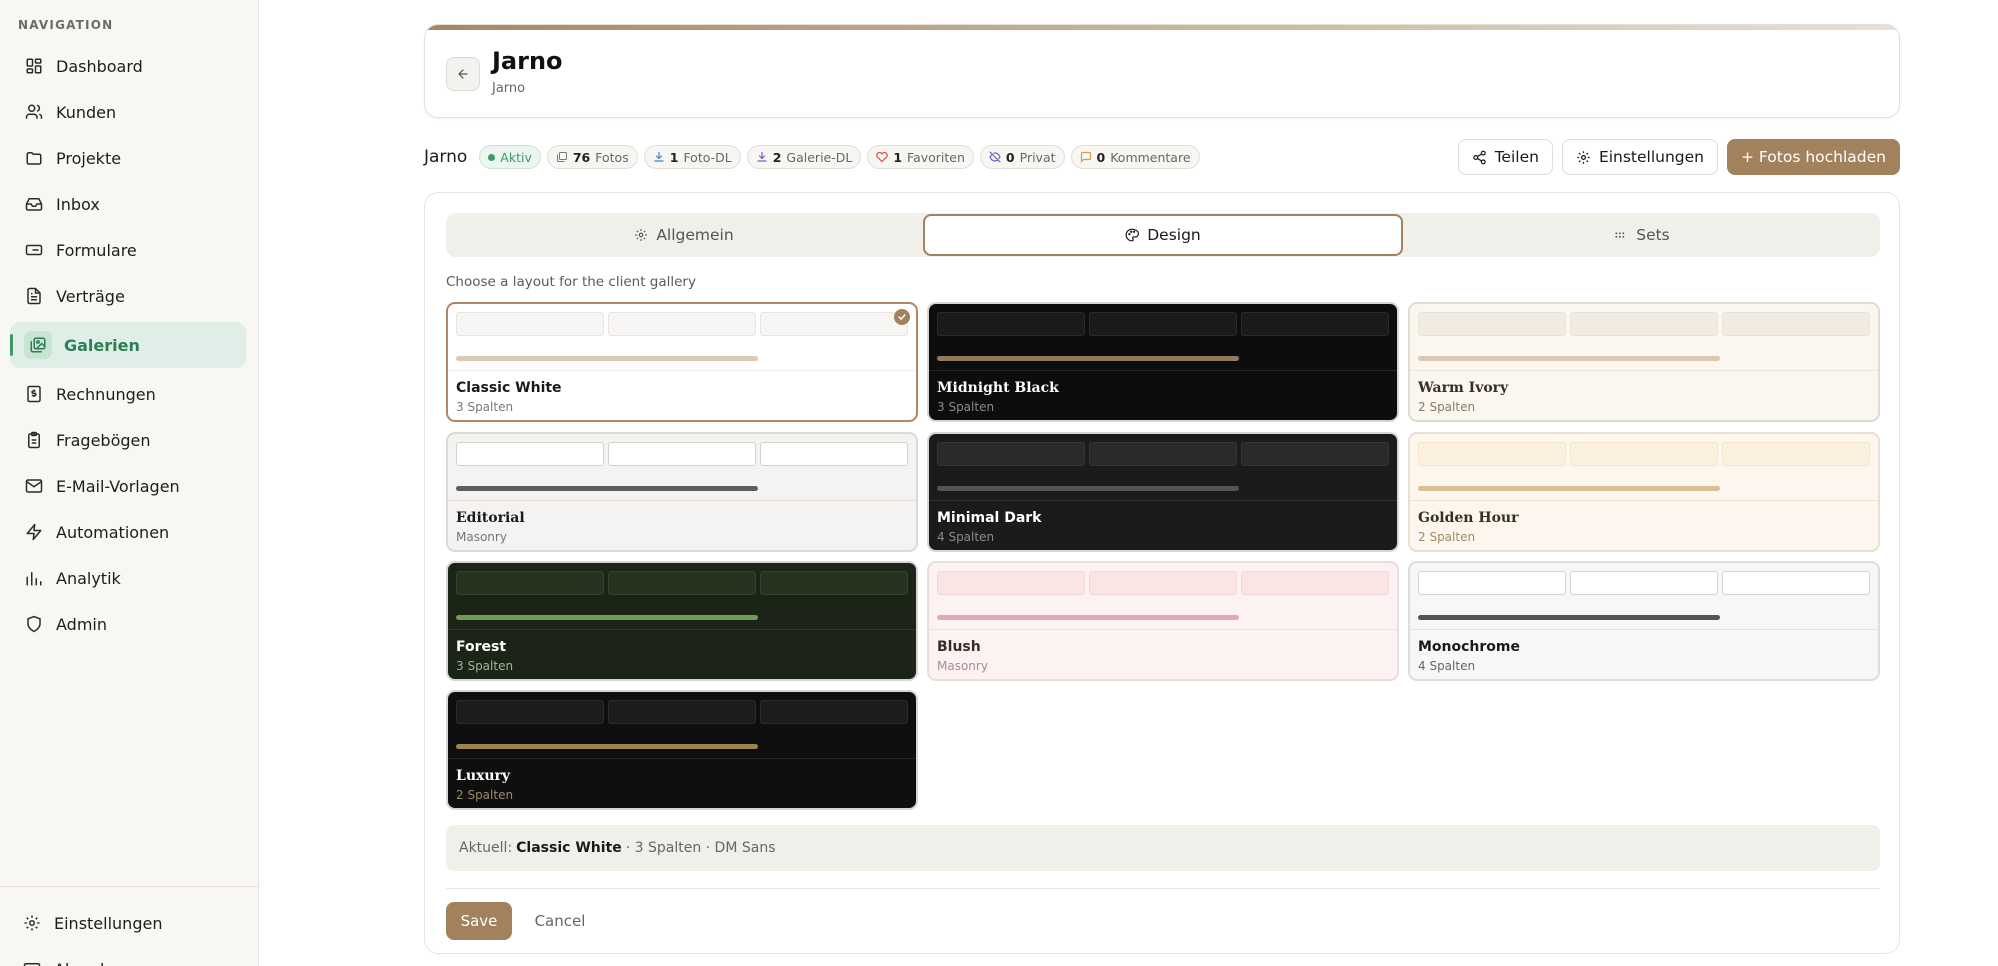 This screenshot has height=966, width=1998. What do you see at coordinates (1640, 157) in the screenshot?
I see `gallery-settings-button: Einstellungen` at bounding box center [1640, 157].